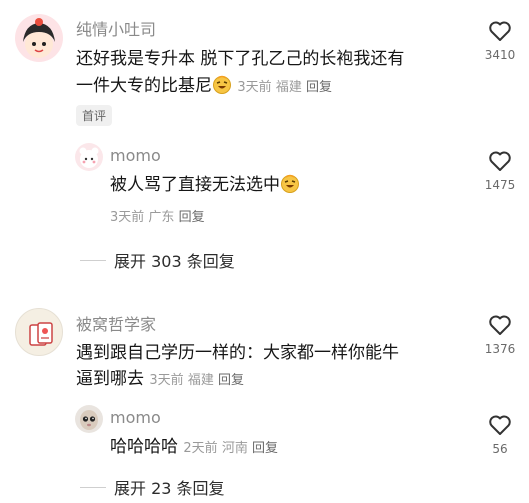 The height and width of the screenshot is (503, 529). I want to click on expand-replies-button: 展开 303 条回复, so click(157, 260).